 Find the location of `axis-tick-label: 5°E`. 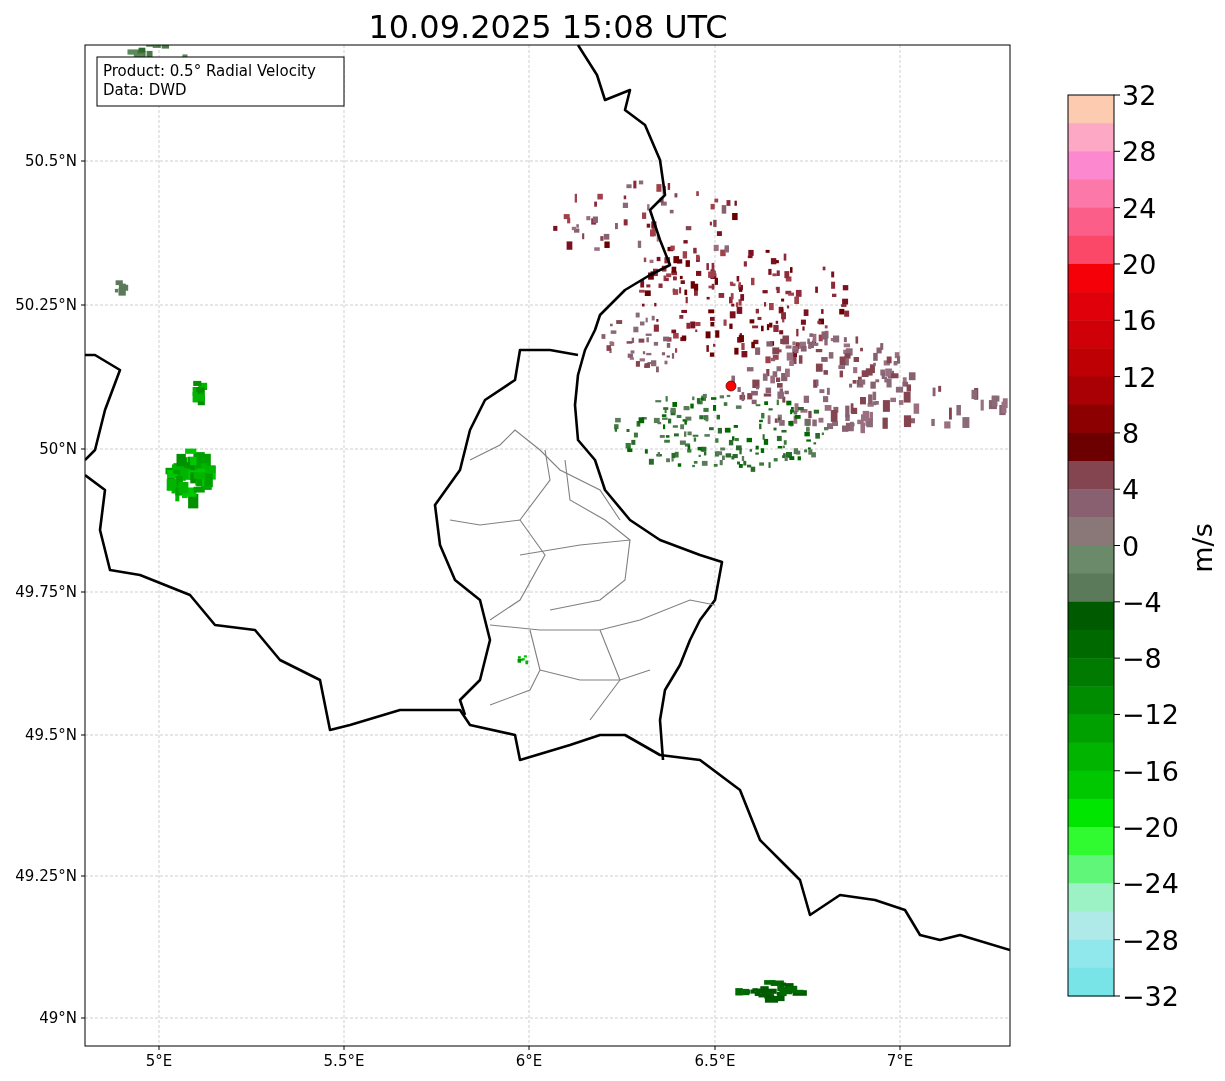

axis-tick-label: 5°E is located at coordinates (159, 1061).